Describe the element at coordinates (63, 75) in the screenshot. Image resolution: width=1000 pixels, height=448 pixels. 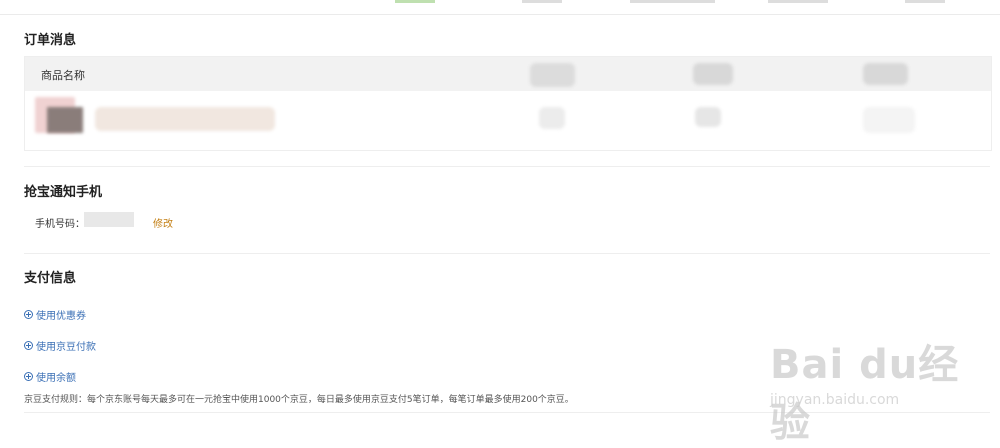
I see `column-product-name: 商品名称` at that location.